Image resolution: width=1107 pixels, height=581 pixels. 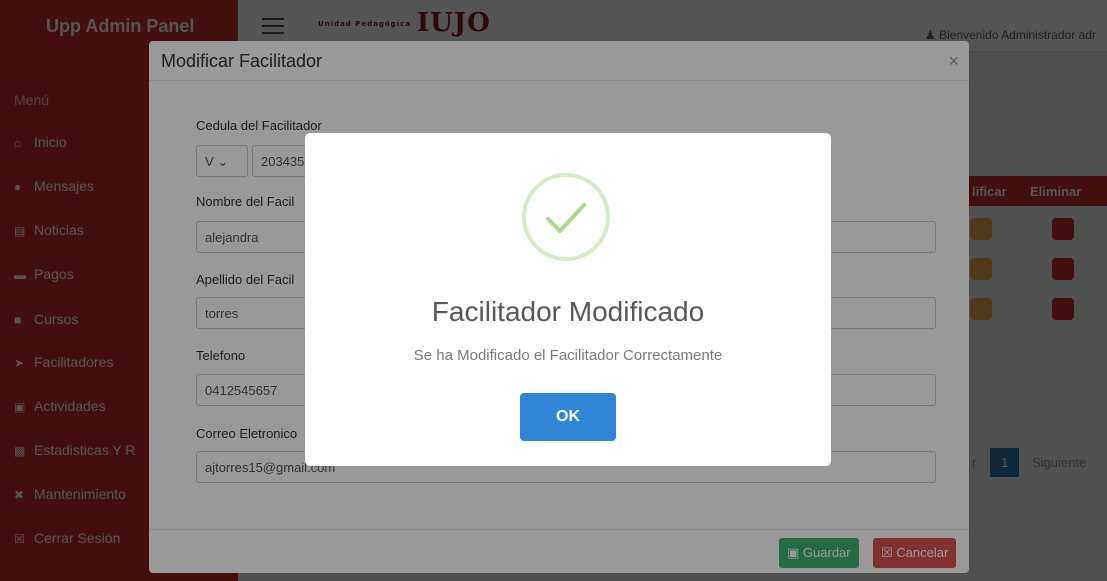 What do you see at coordinates (568, 311) in the screenshot?
I see `alert-title: Facilitador Modificado` at bounding box center [568, 311].